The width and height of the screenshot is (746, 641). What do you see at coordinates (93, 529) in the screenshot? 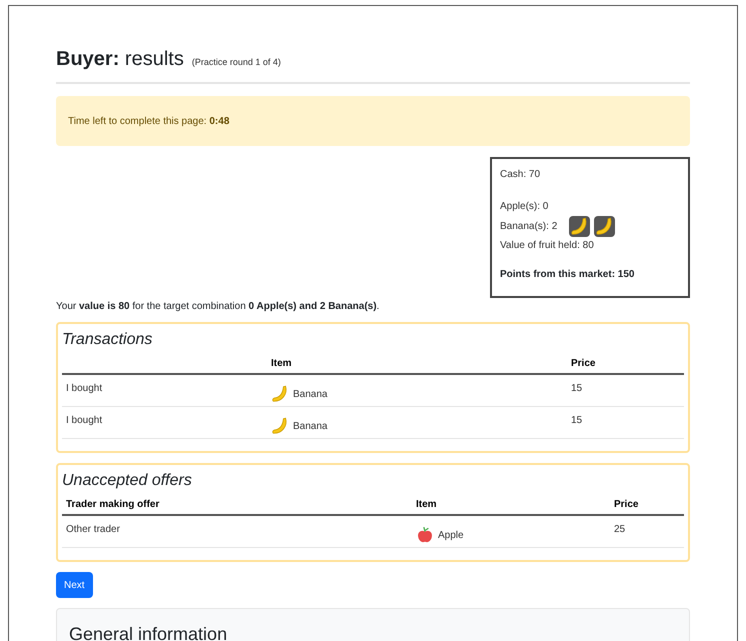
I see `table-cell: Other trader` at bounding box center [93, 529].